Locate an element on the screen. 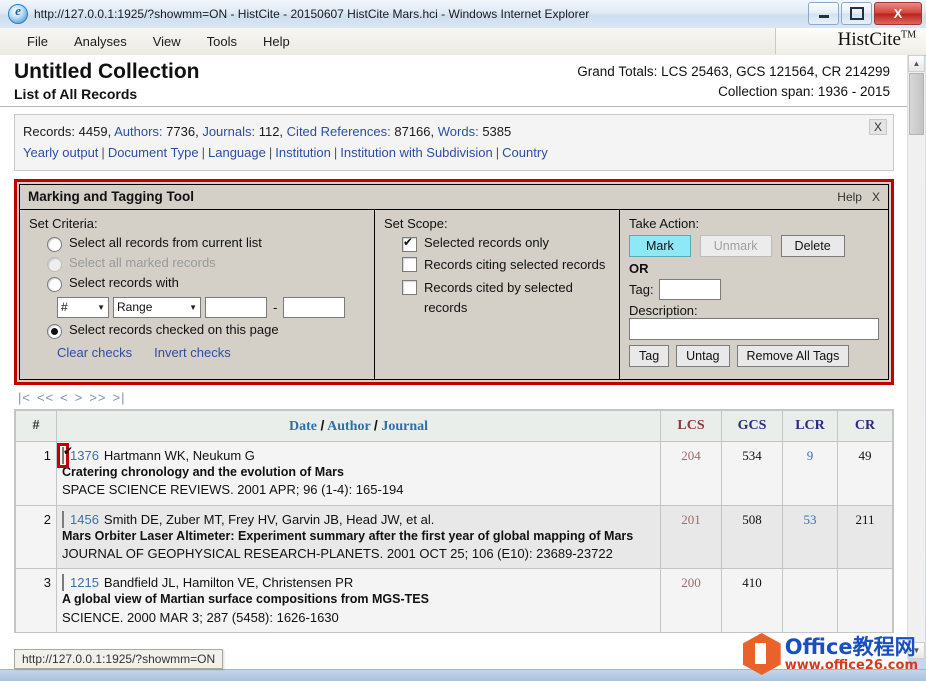 The width and height of the screenshot is (926, 681). radio-select-all-current-list: Select all records from current list is located at coordinates (206, 243).